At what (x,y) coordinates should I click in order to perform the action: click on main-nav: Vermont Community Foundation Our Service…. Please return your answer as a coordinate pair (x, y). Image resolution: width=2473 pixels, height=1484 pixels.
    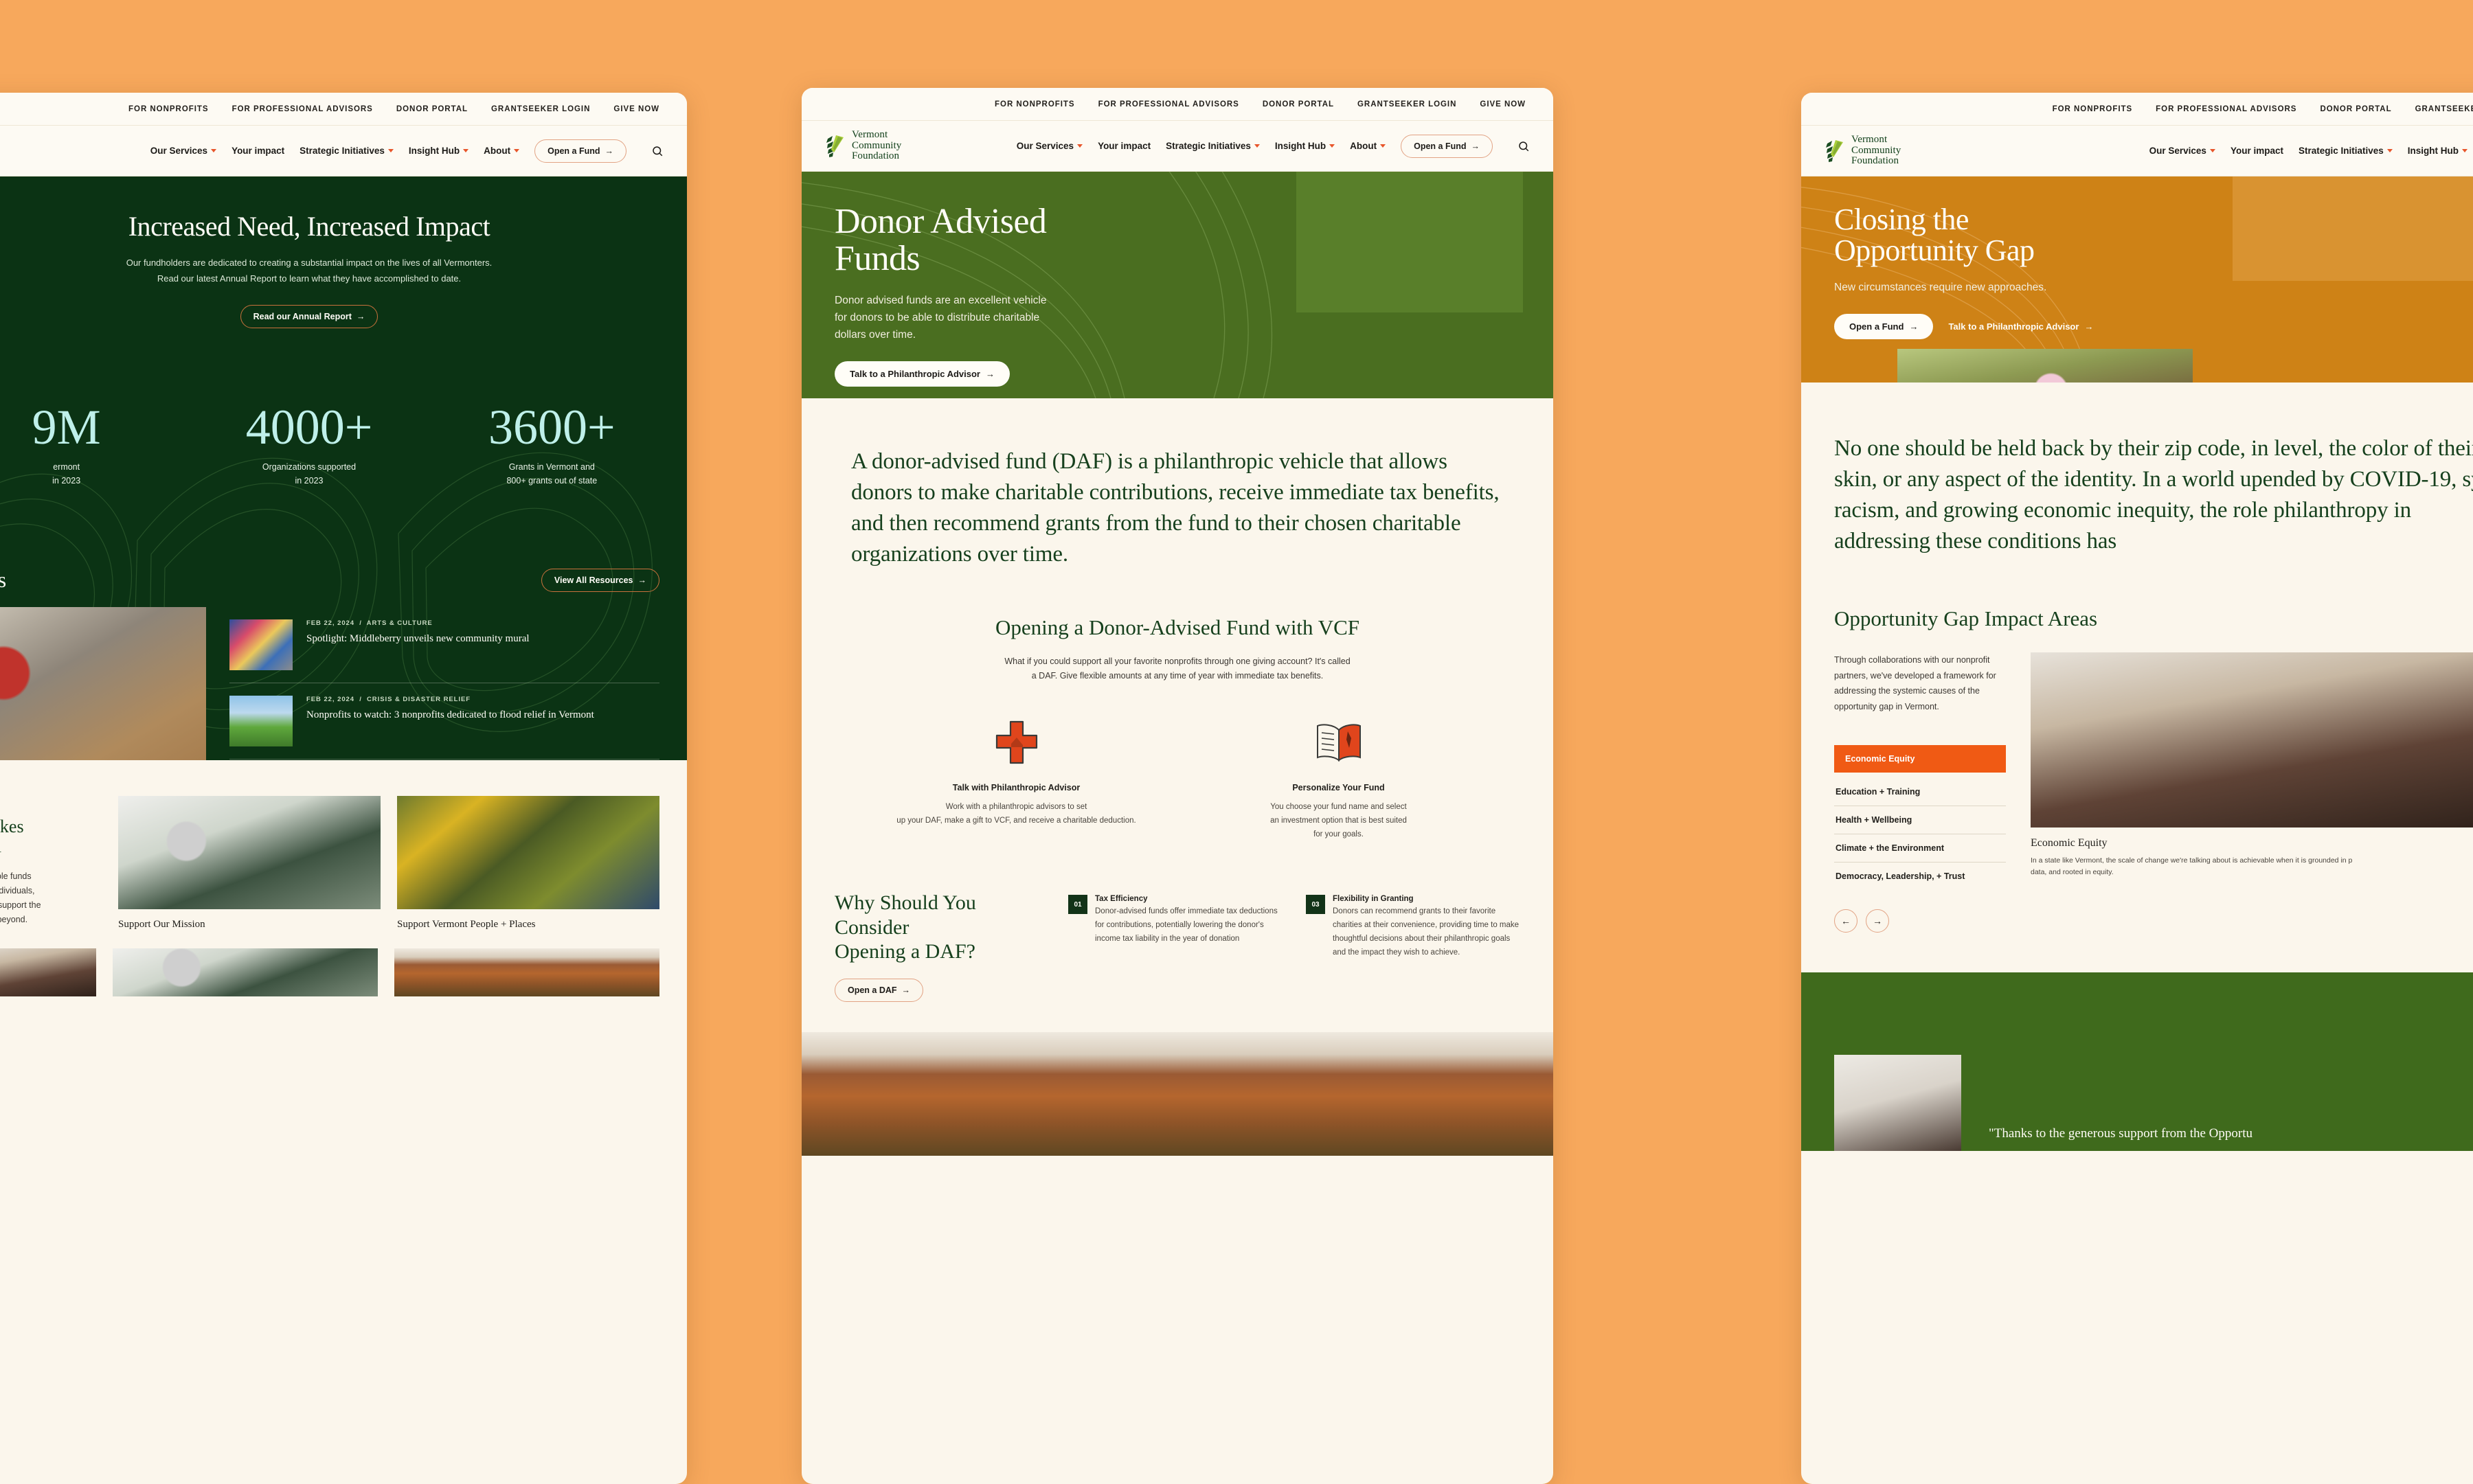
    Looking at the image, I should click on (1177, 146).